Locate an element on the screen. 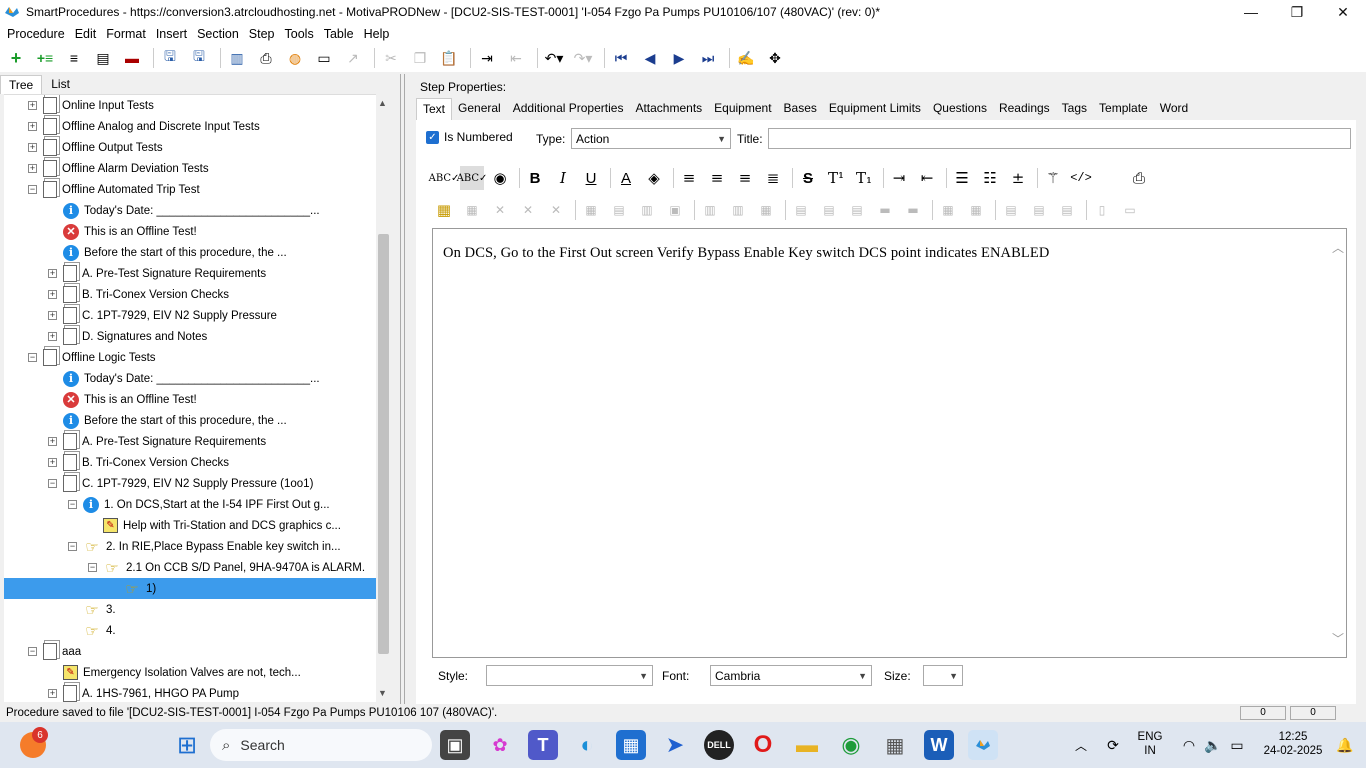 The height and width of the screenshot is (768, 1366). tab-equipment: Equipment is located at coordinates (742, 109).